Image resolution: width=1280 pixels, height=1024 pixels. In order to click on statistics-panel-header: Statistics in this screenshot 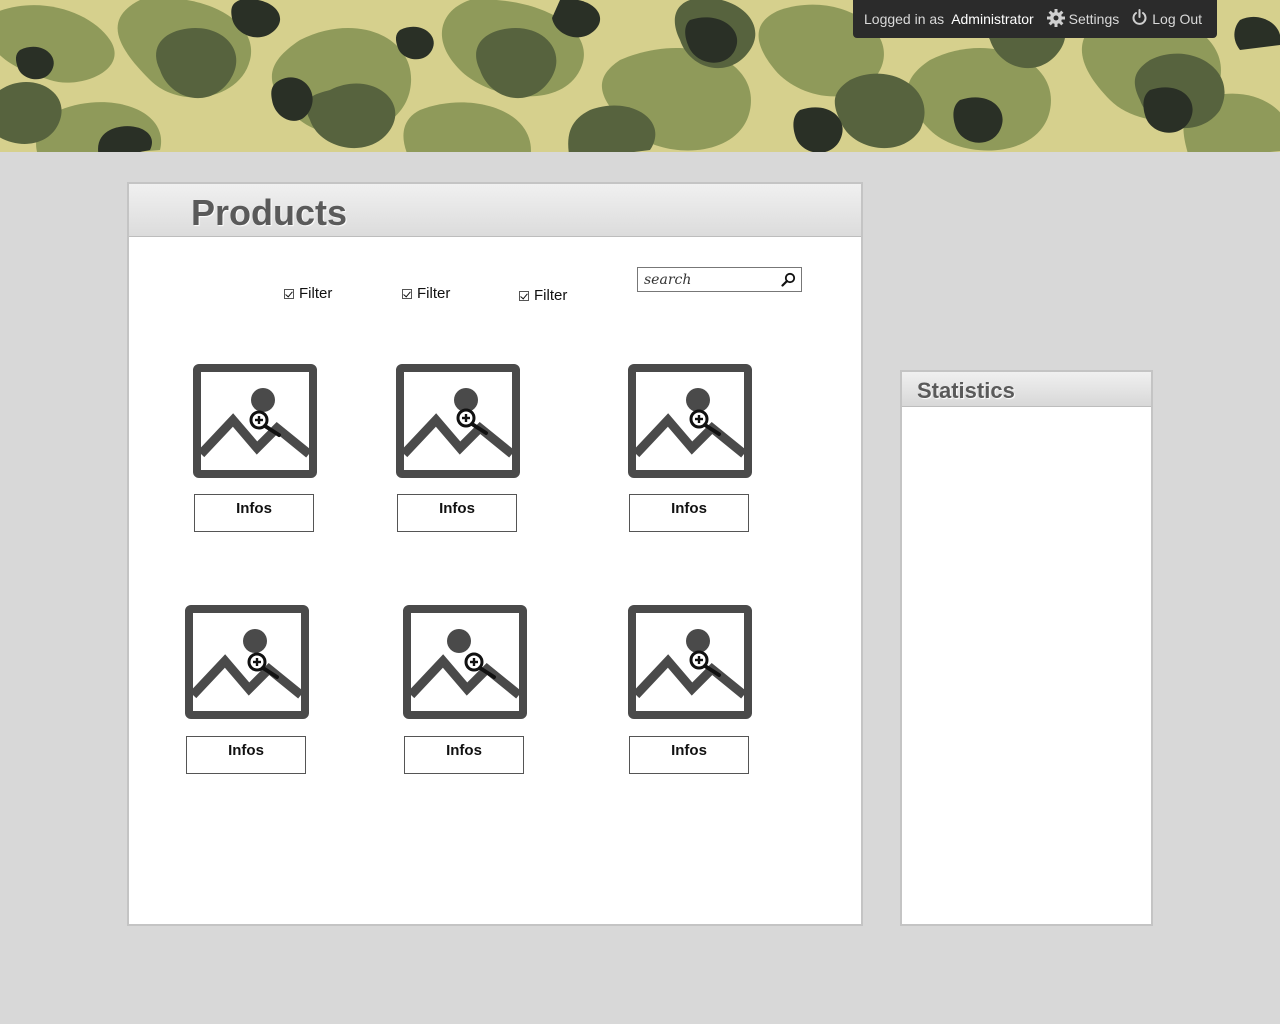, I will do `click(1026, 389)`.